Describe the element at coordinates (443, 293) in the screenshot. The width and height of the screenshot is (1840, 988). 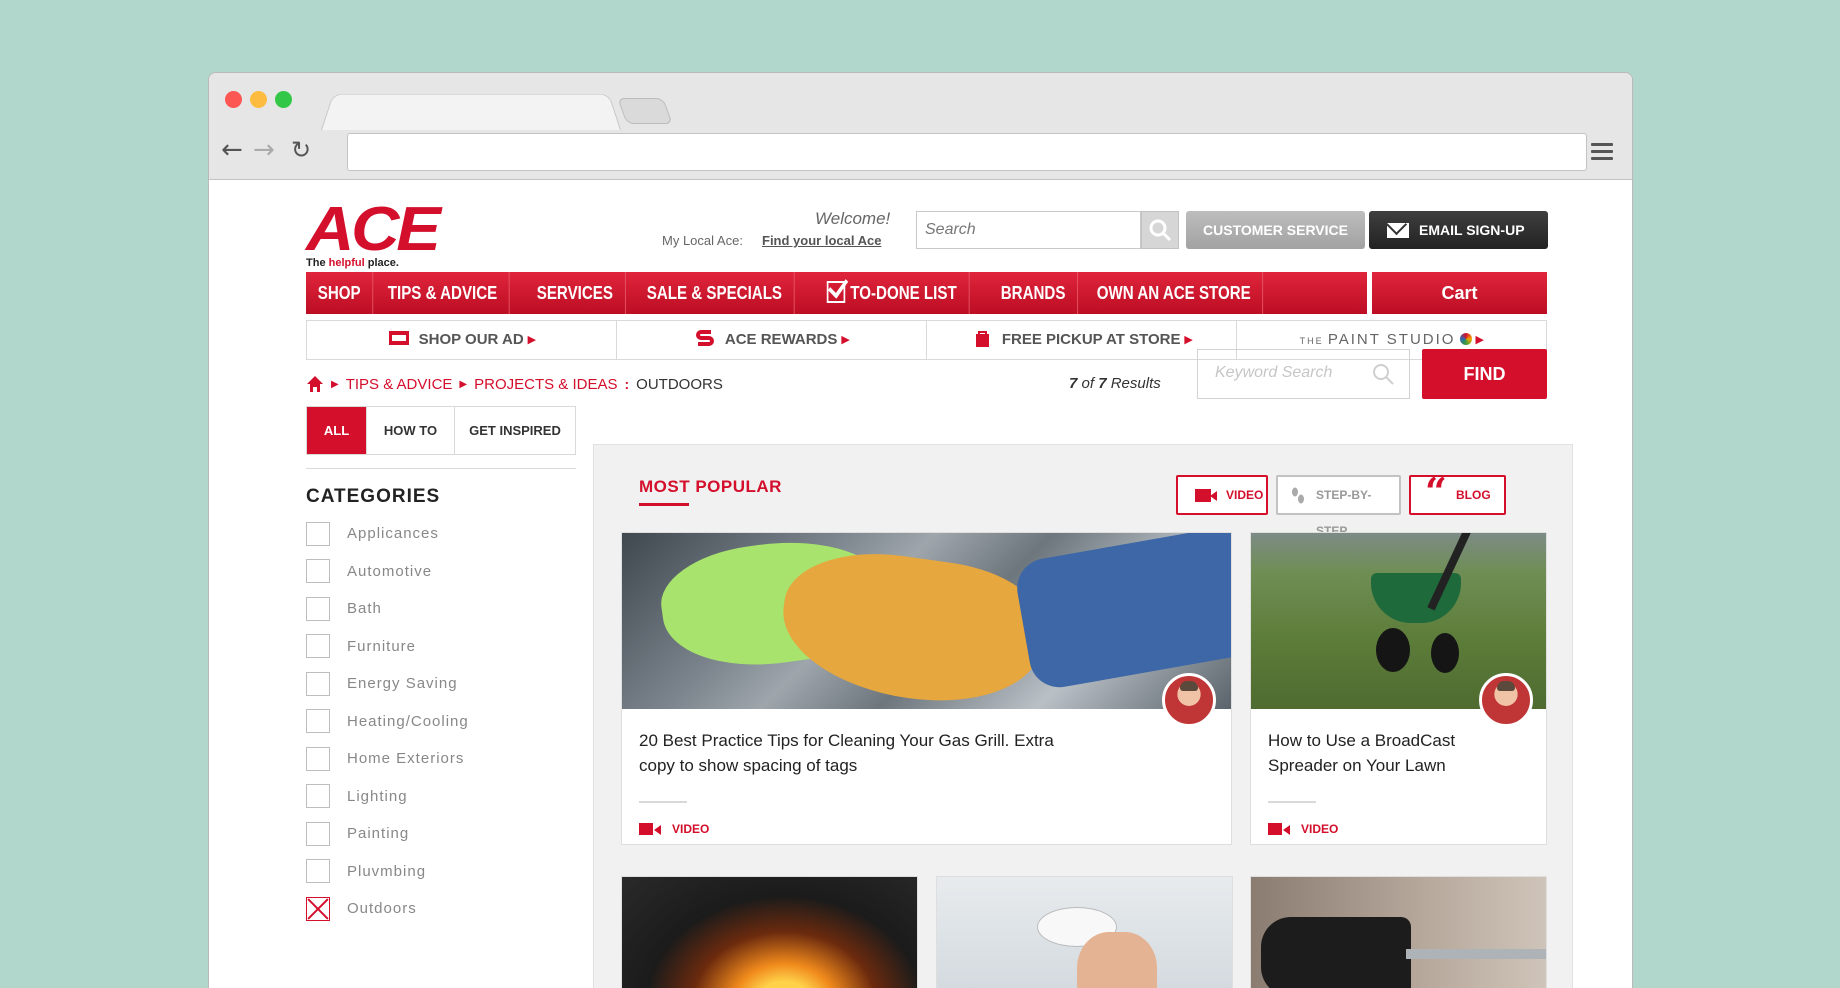
I see `nav-item-tips-advice: TIPS & ADVICE` at that location.